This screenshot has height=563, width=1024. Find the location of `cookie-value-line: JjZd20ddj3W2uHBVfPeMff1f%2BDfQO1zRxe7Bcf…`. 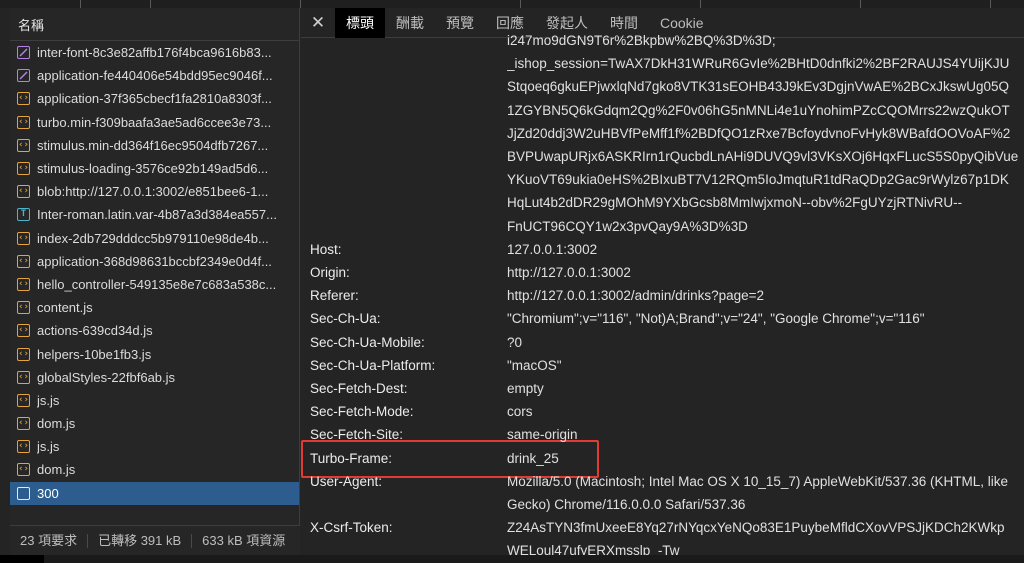

cookie-value-line: JjZd20ddj3W2uHBVfPeMff1f%2BDfQO1zRxe7Bcf… is located at coordinates (759, 133).